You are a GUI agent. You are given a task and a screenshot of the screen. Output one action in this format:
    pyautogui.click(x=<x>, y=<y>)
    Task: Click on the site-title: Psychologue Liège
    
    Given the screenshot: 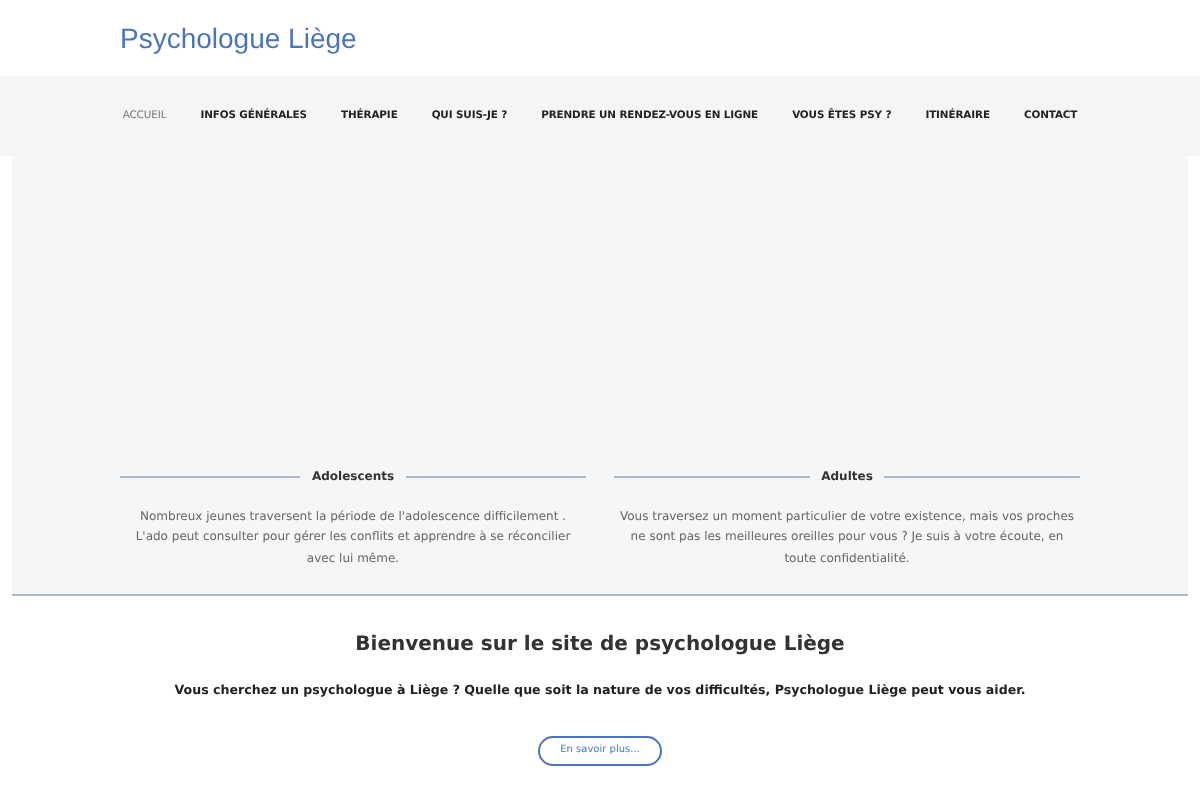 What is the action you would take?
    pyautogui.click(x=238, y=38)
    